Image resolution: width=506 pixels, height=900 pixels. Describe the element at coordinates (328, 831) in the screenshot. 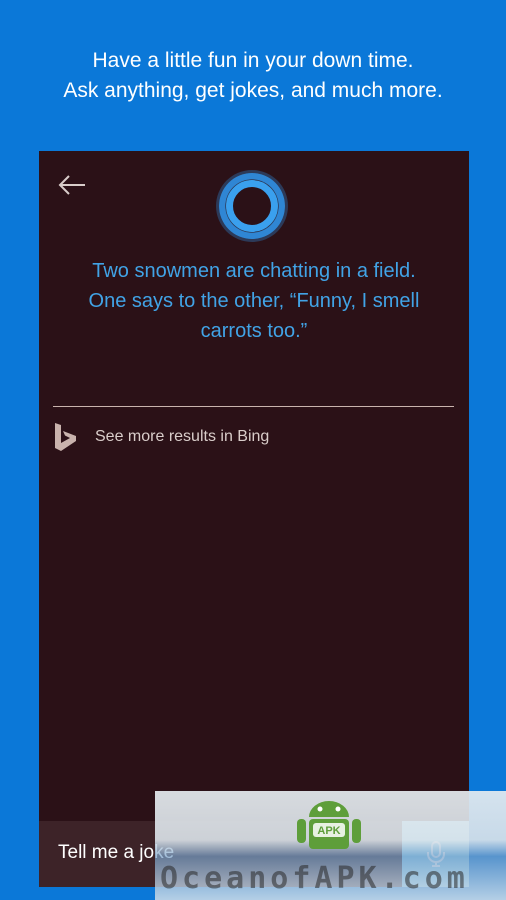

I see `watermark-badge: APK` at that location.